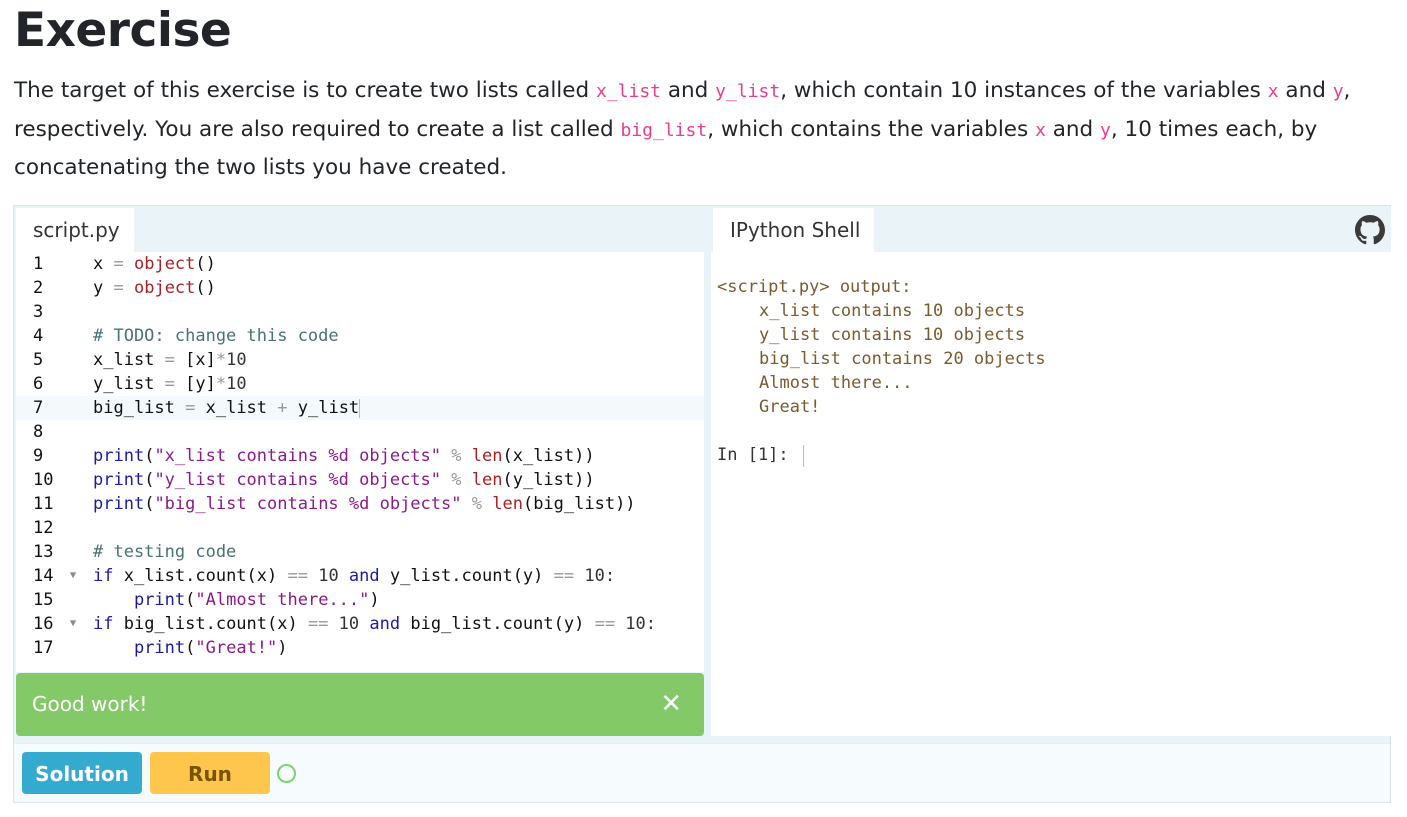 This screenshot has width=1407, height=817. Describe the element at coordinates (360, 432) in the screenshot. I see `code-line: 8` at that location.